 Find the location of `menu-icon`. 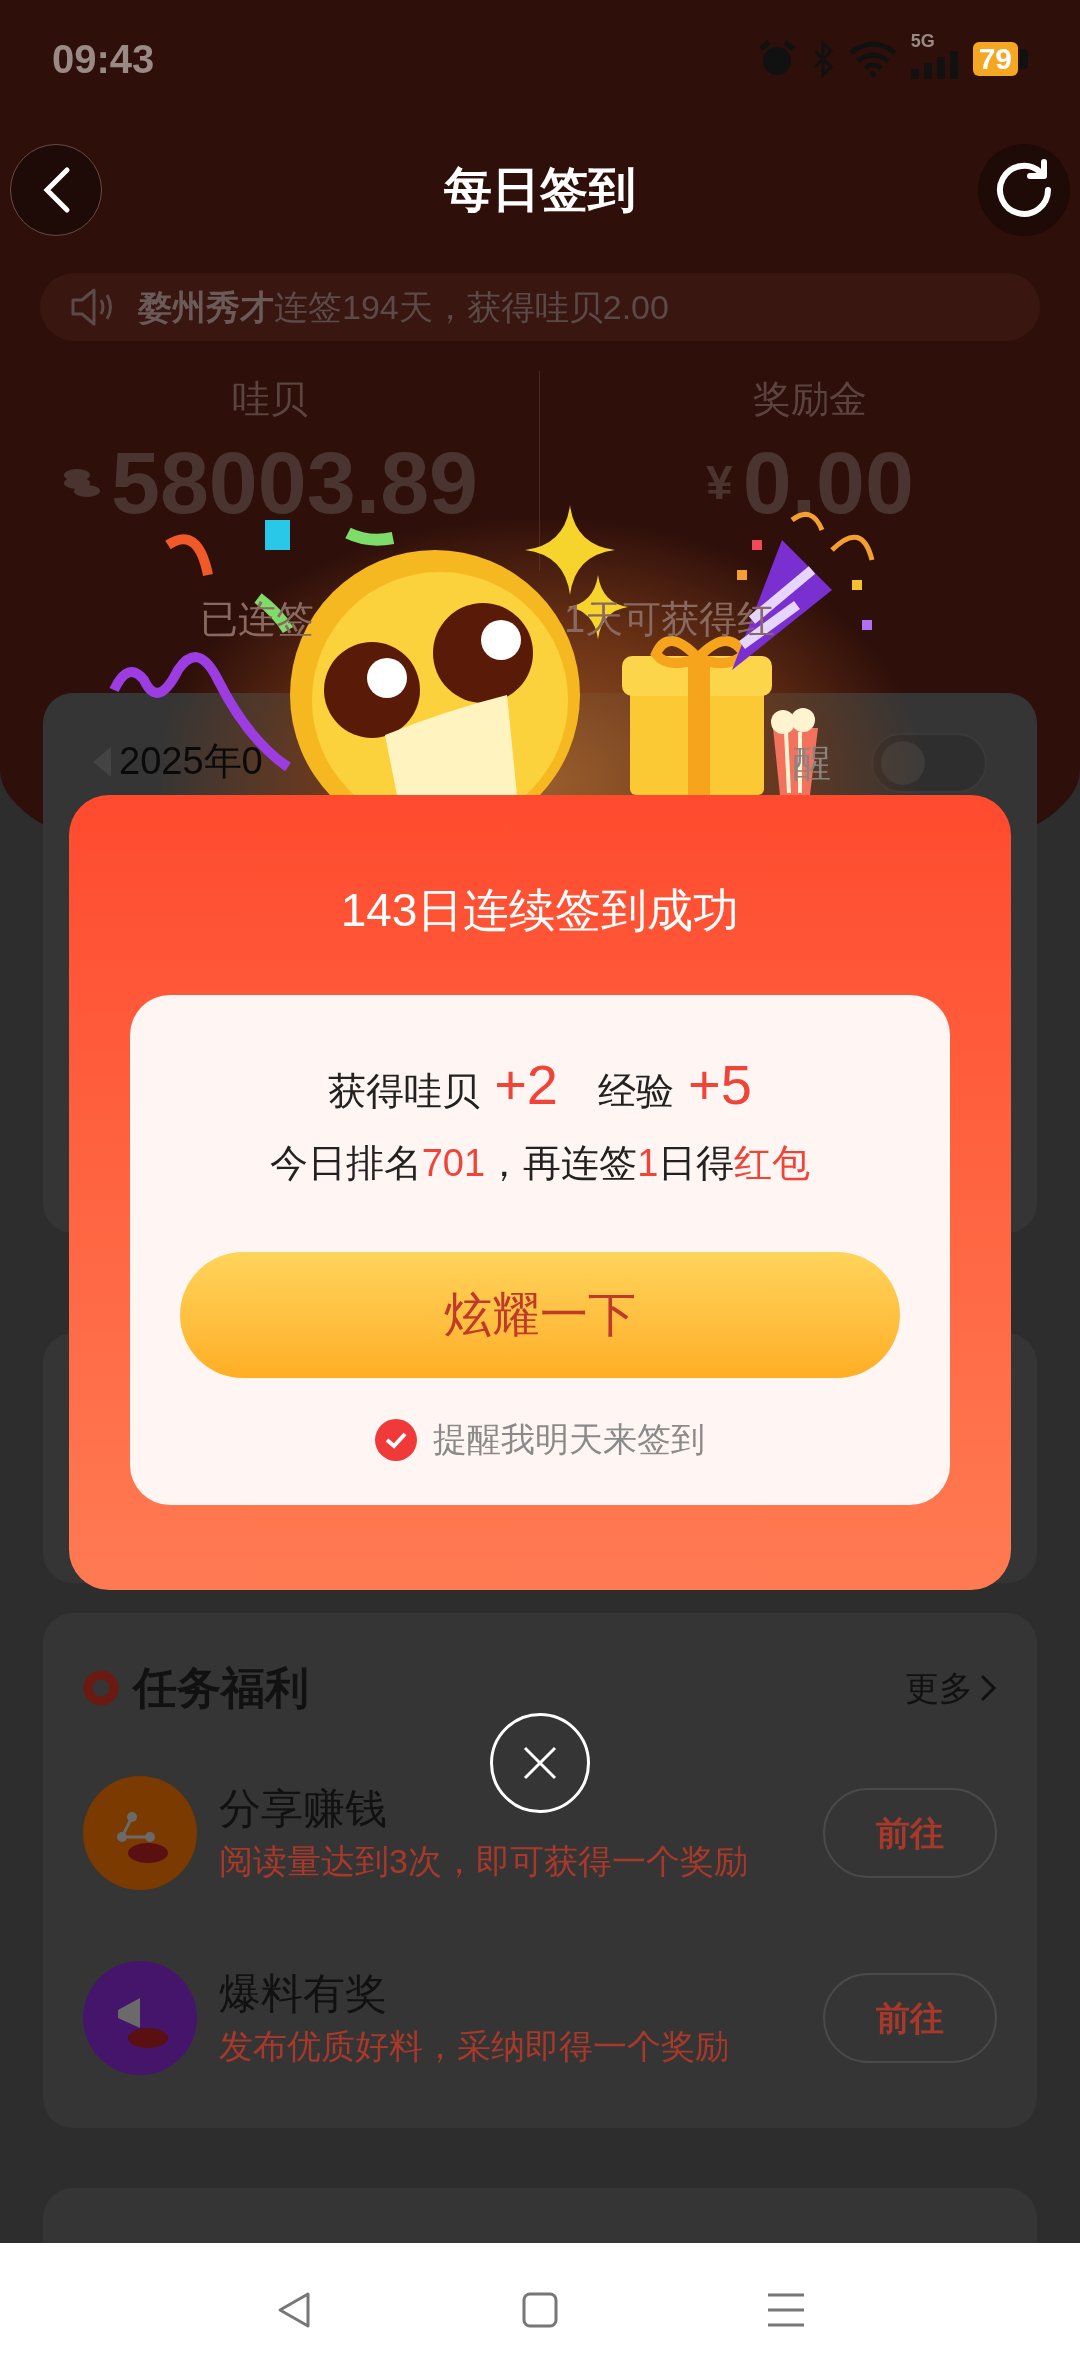

menu-icon is located at coordinates (786, 2309).